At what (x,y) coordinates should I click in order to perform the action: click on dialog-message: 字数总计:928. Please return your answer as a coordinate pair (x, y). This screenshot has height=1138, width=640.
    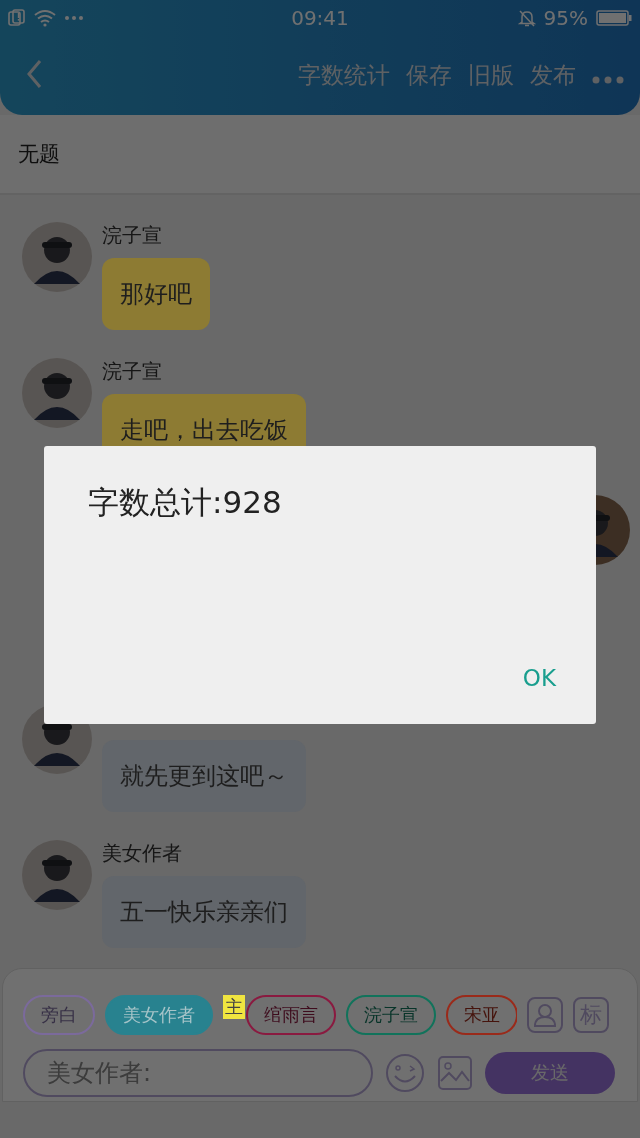
    Looking at the image, I should click on (185, 502).